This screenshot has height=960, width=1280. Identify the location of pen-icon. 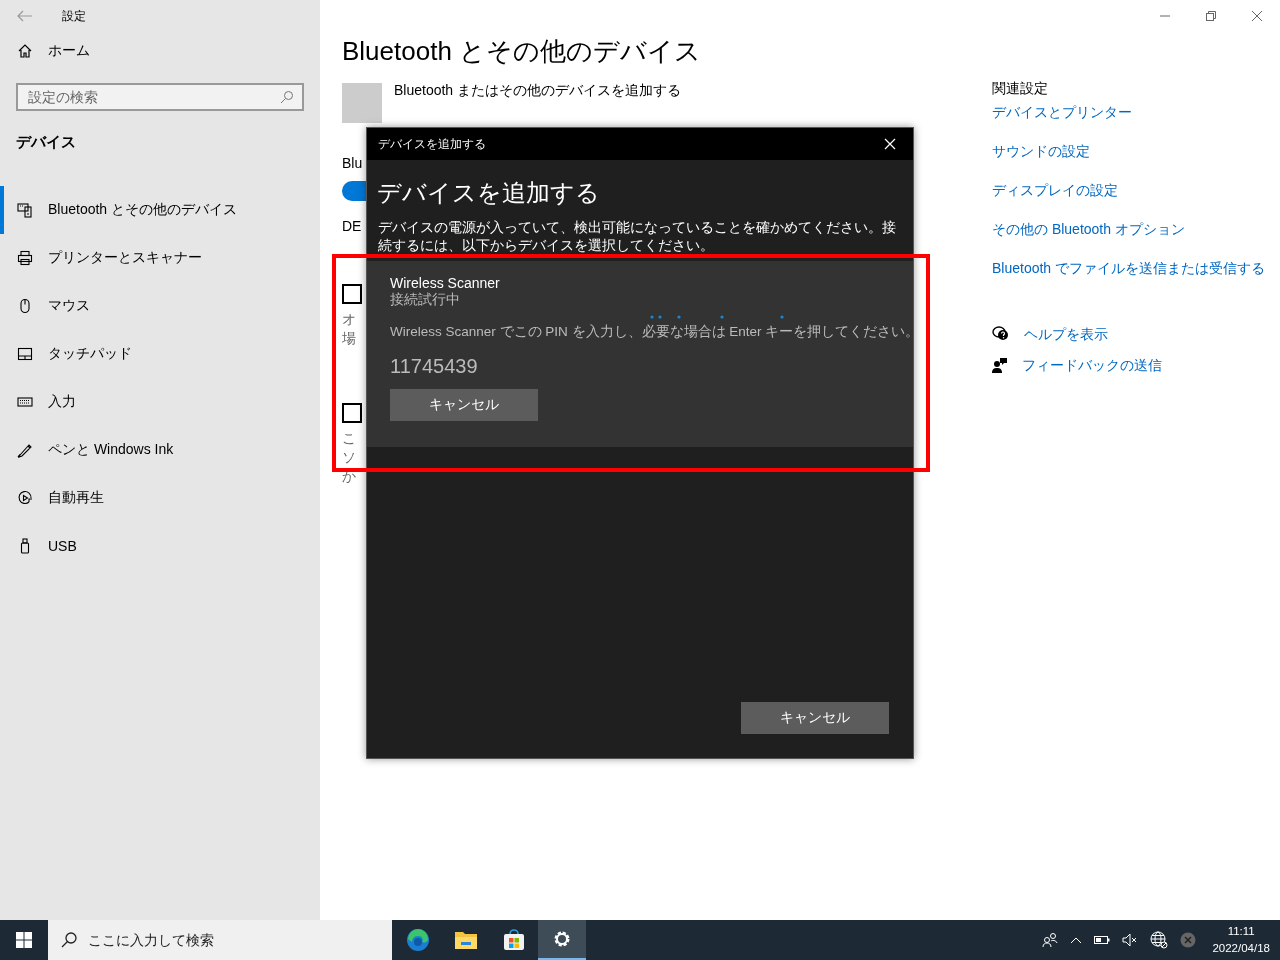
(25, 450).